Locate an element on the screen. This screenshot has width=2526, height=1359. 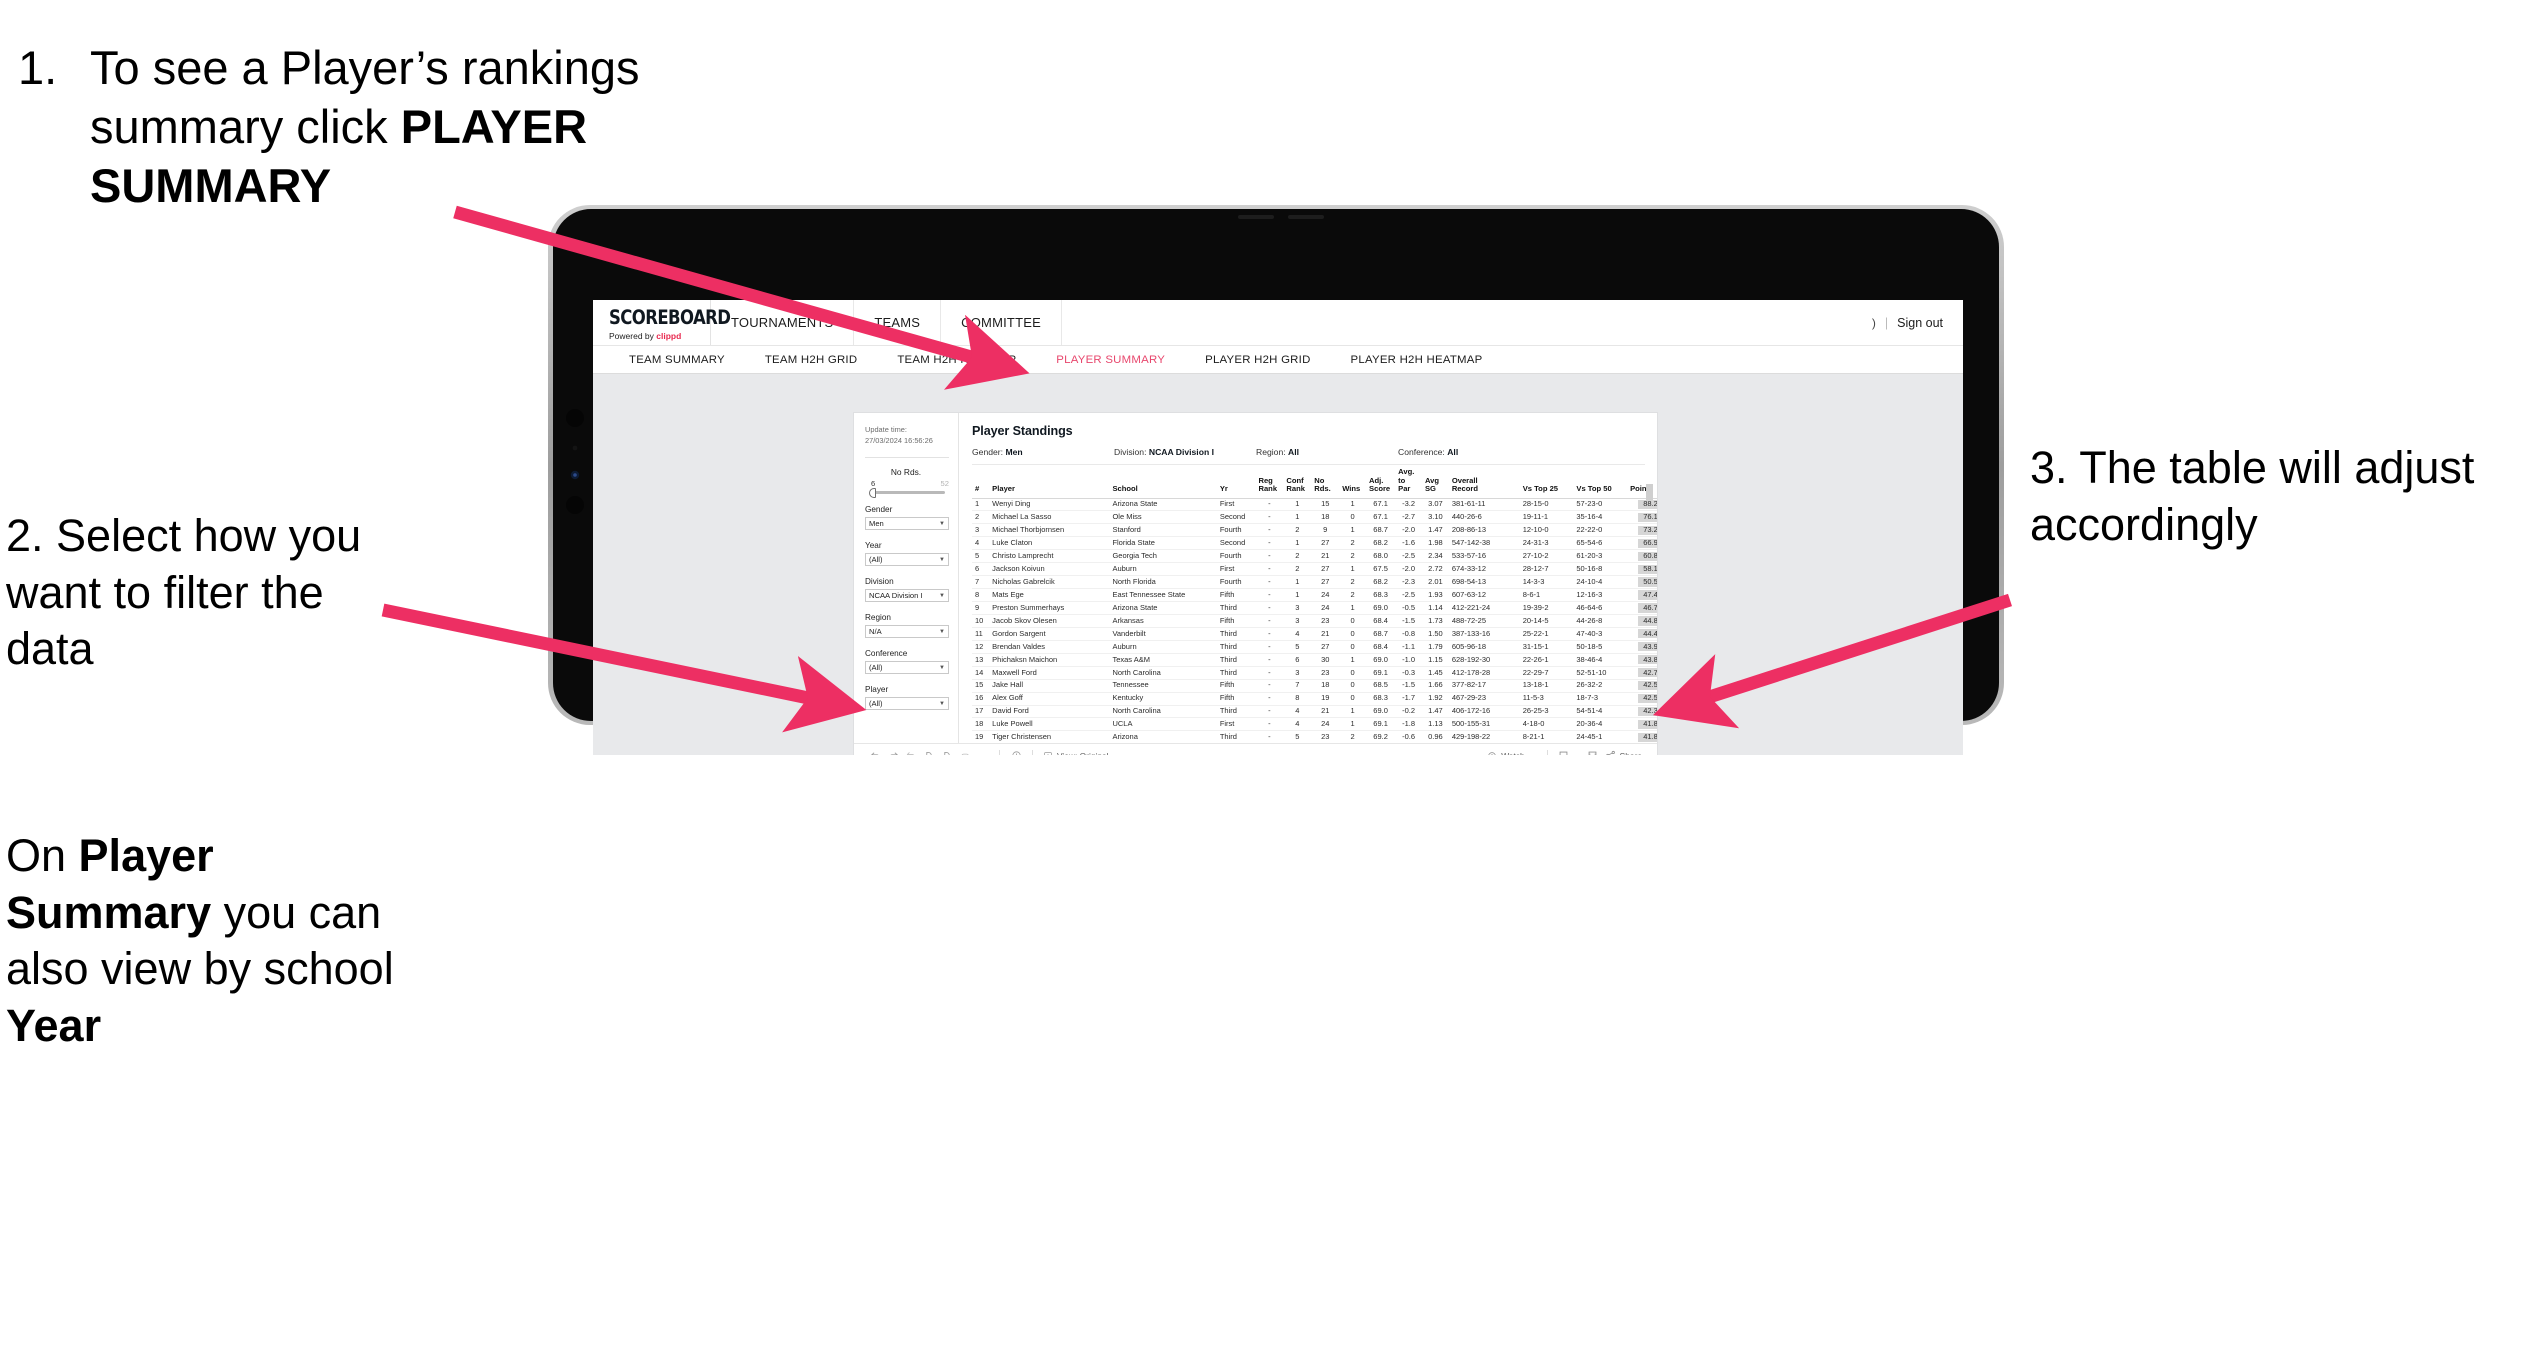
column-header-conf: Conf Rank is located at coordinates (1297, 483).